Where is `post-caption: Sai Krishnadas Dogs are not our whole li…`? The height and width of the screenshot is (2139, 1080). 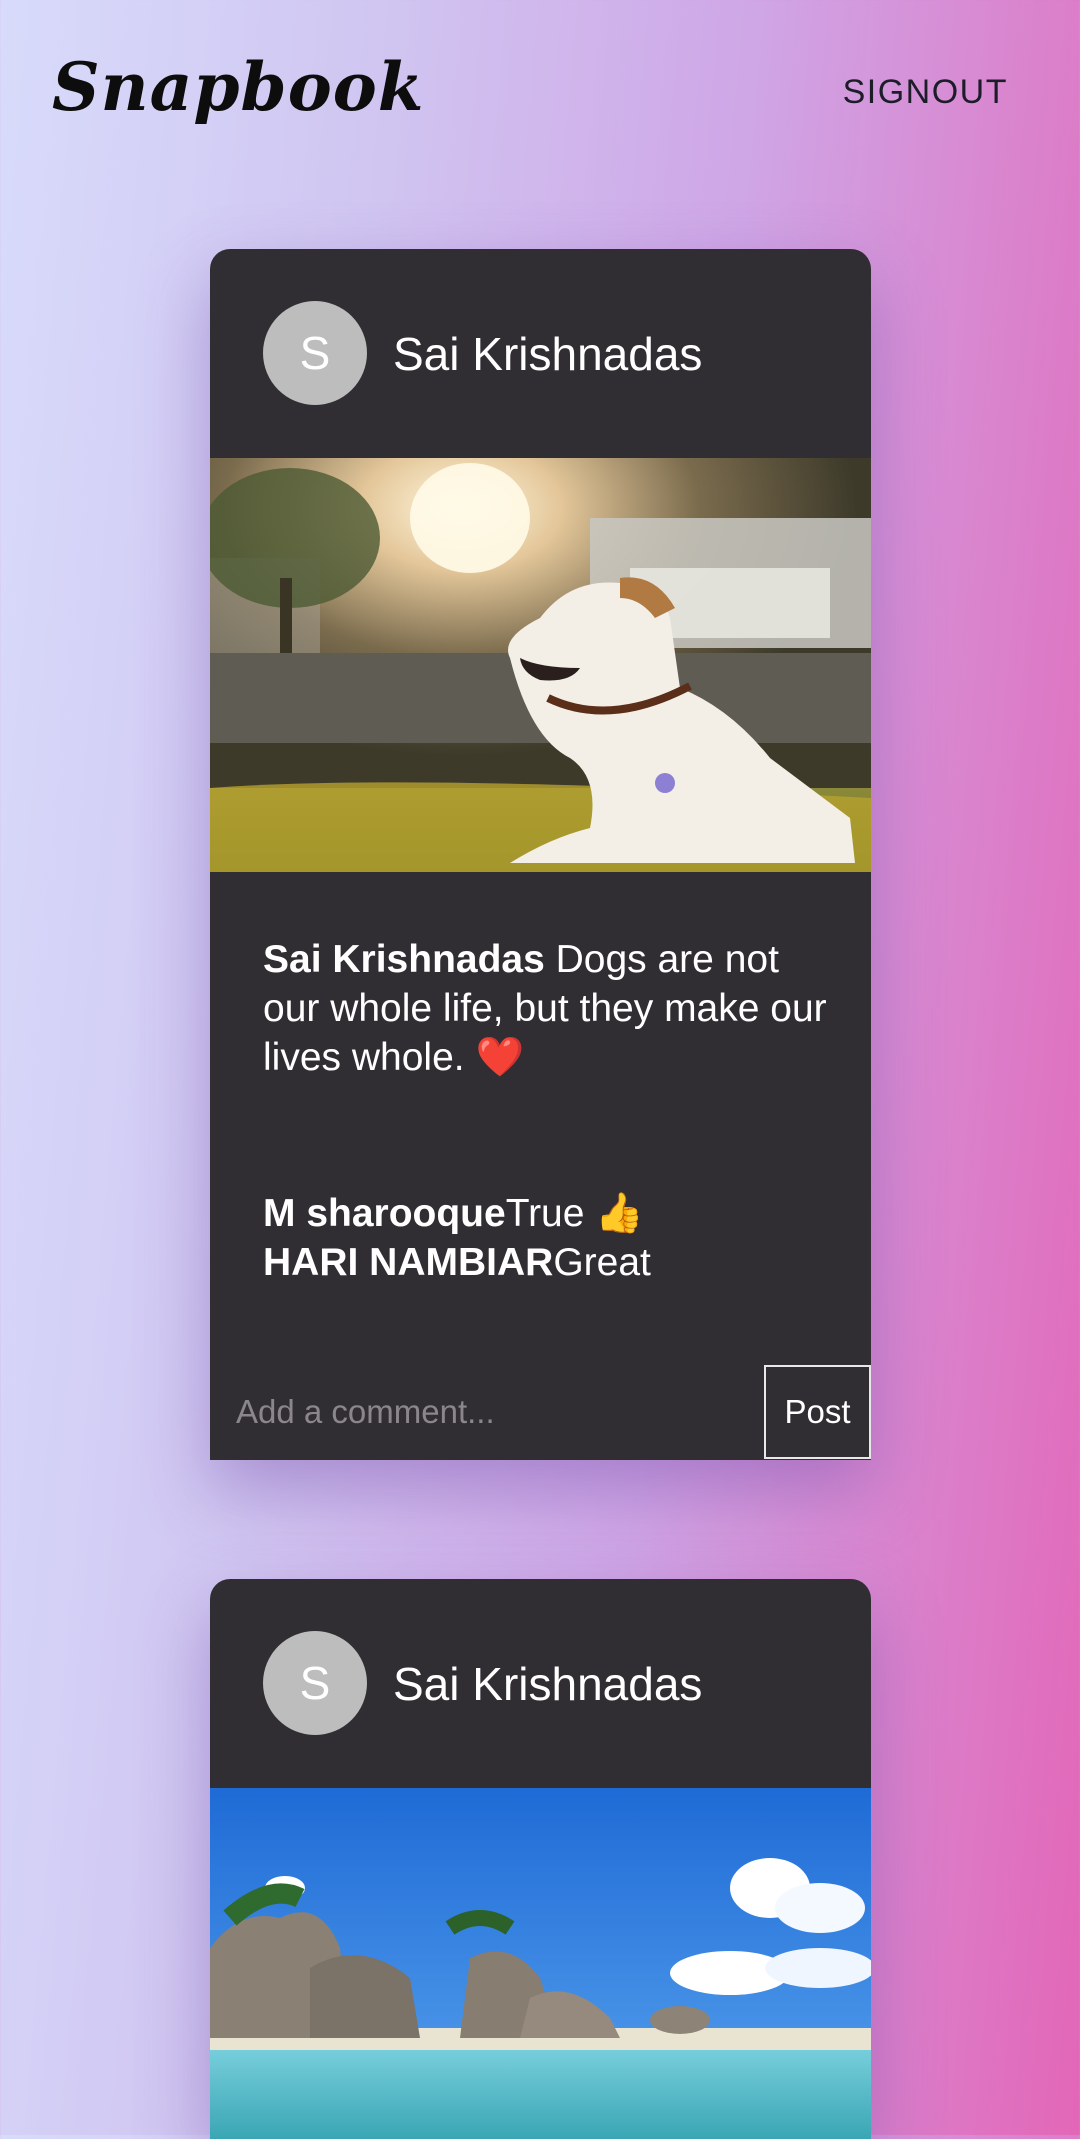 post-caption: Sai Krishnadas Dogs are not our whole li… is located at coordinates (553, 1008).